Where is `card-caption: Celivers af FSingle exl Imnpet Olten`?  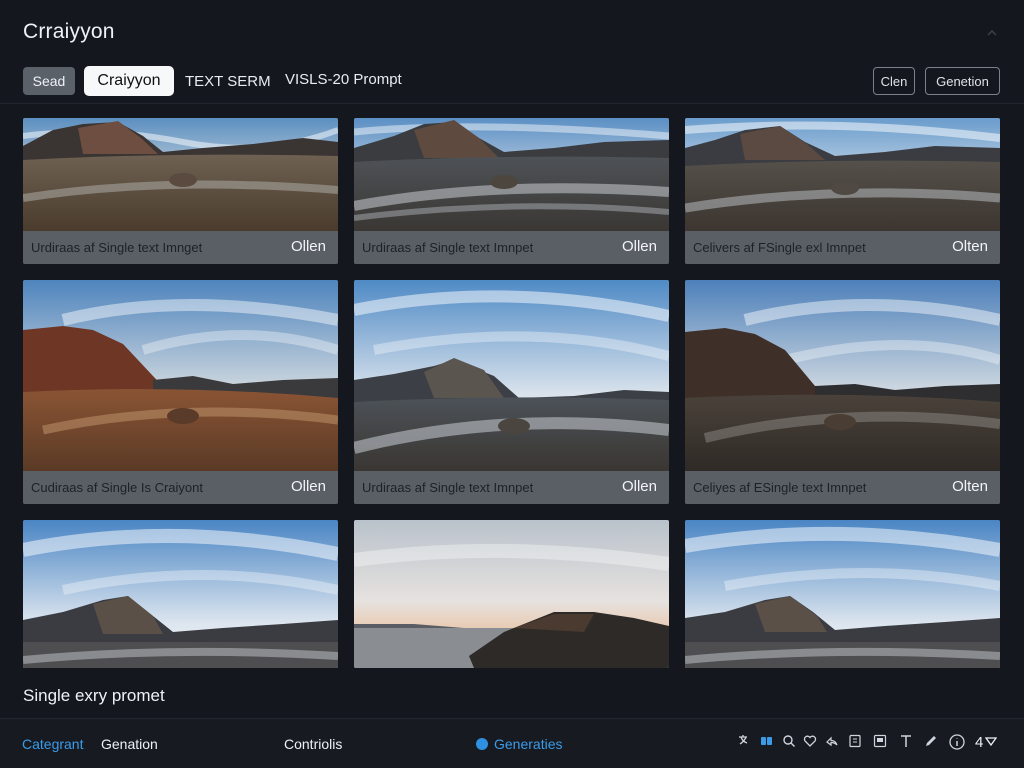 card-caption: Celivers af FSingle exl Imnpet Olten is located at coordinates (842, 247).